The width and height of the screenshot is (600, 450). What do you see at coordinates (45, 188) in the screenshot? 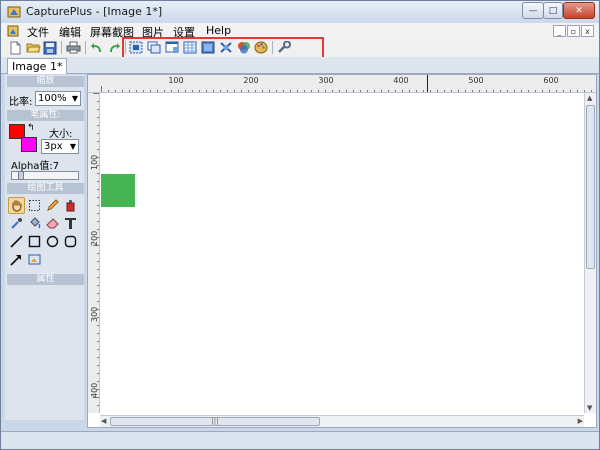
I see `drawing-tools-header: 绘图工具` at bounding box center [45, 188].